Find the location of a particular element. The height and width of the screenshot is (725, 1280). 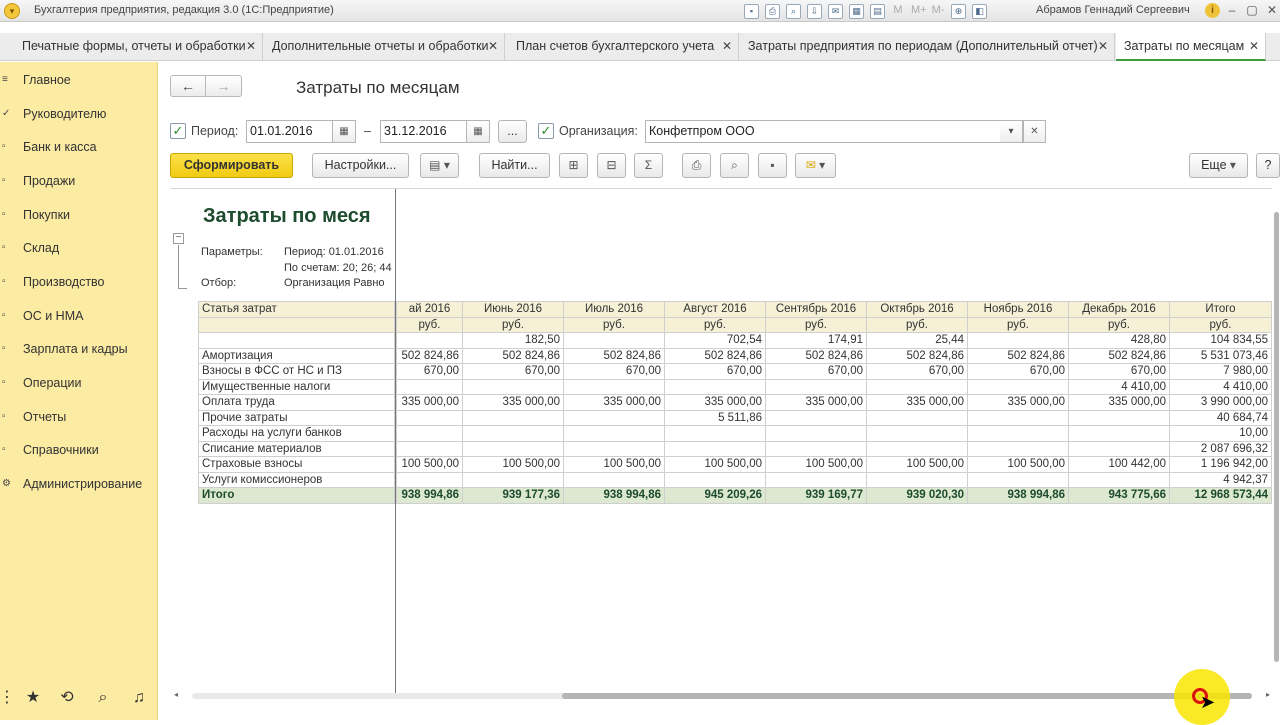

total-cell: 945 209,26 is located at coordinates (715, 495).